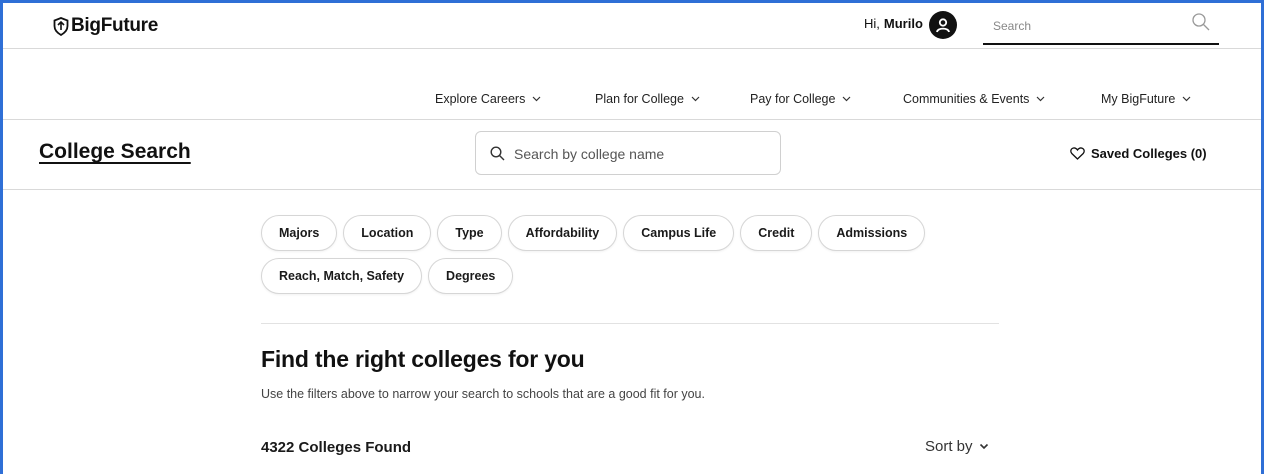 This screenshot has height=474, width=1264. What do you see at coordinates (1149, 153) in the screenshot?
I see `saved-colleges-label: Saved Colleges (0)` at bounding box center [1149, 153].